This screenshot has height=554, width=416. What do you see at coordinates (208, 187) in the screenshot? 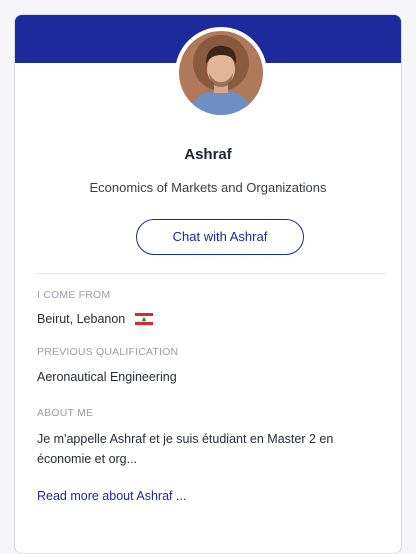
I see `program-name: Economics of Markets and Organizations` at bounding box center [208, 187].